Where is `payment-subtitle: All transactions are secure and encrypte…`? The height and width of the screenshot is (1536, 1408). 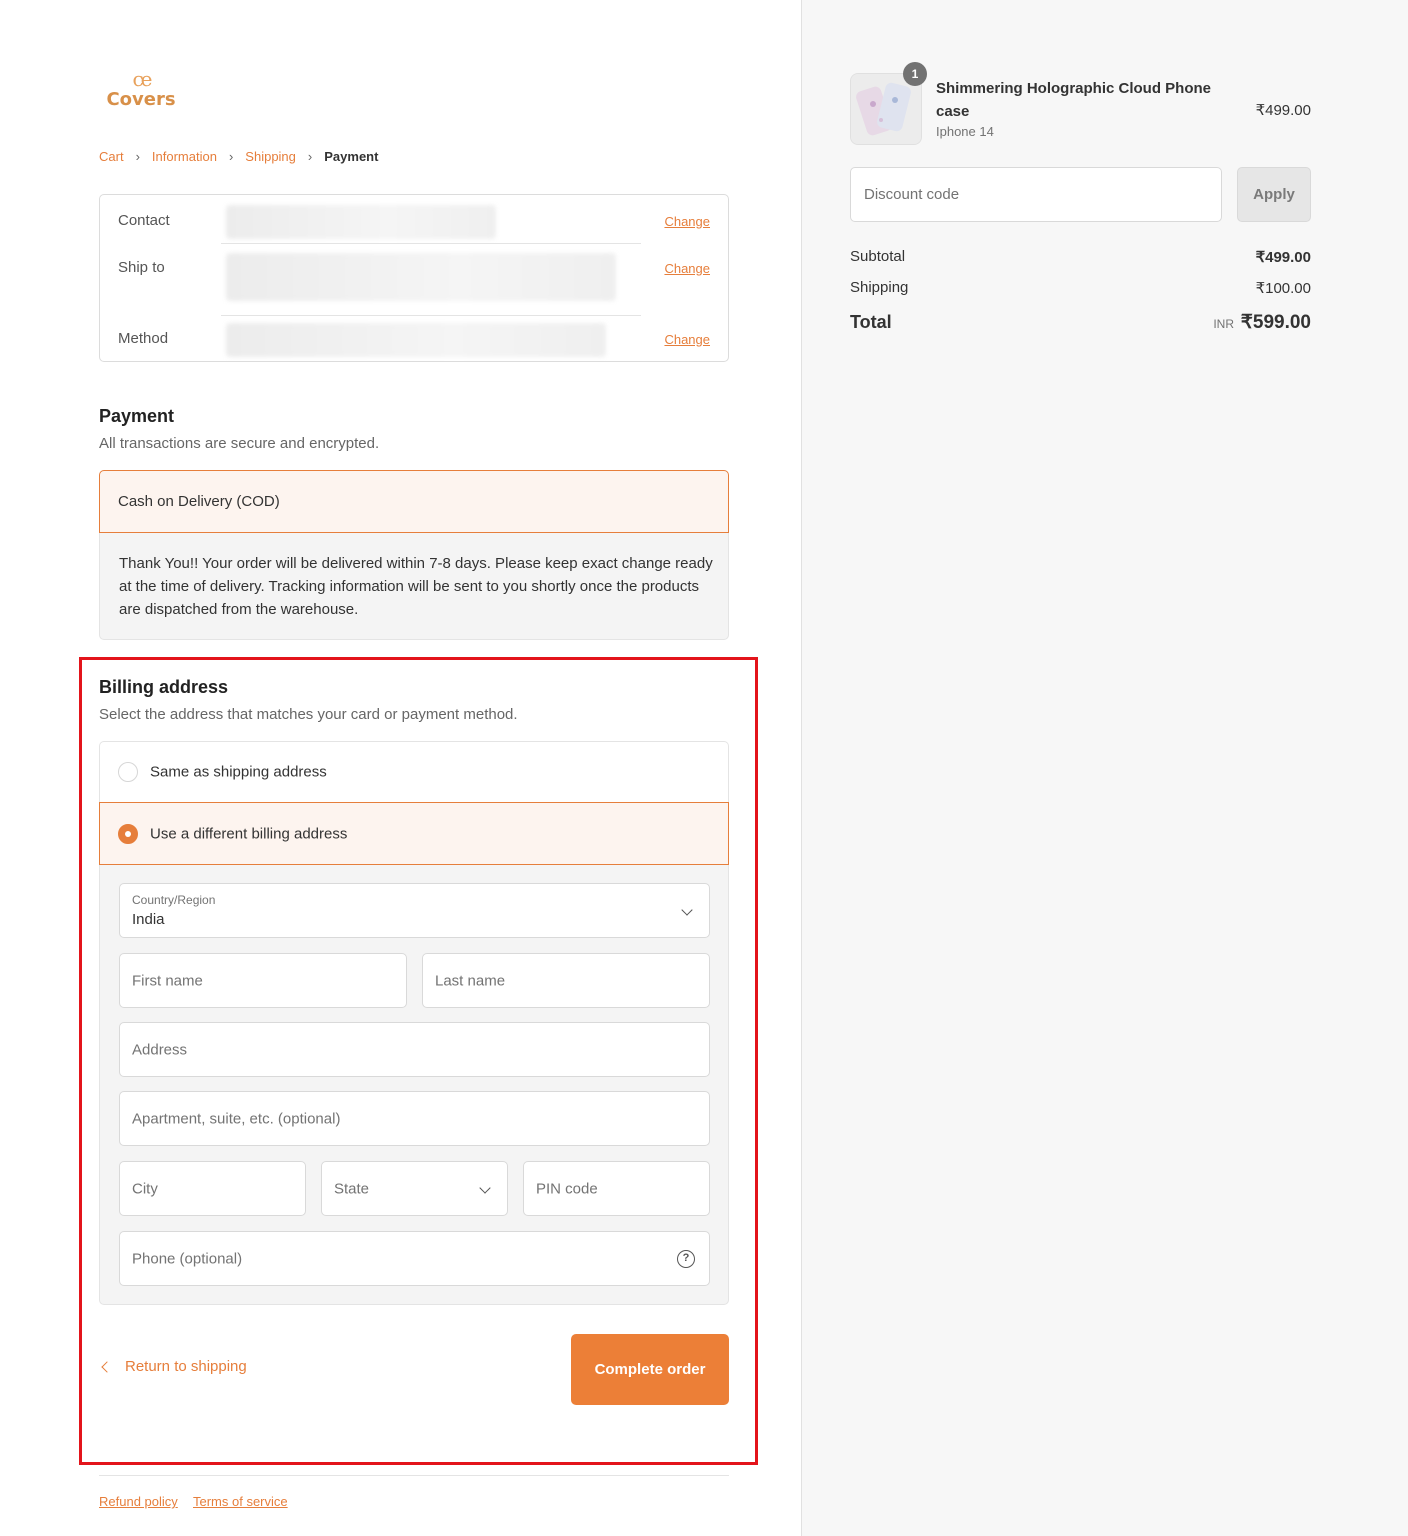 payment-subtitle: All transactions are secure and encrypte… is located at coordinates (239, 443).